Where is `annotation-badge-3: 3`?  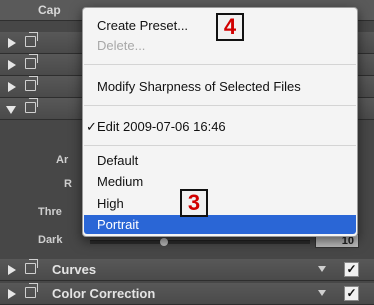 annotation-badge-3: 3 is located at coordinates (194, 203).